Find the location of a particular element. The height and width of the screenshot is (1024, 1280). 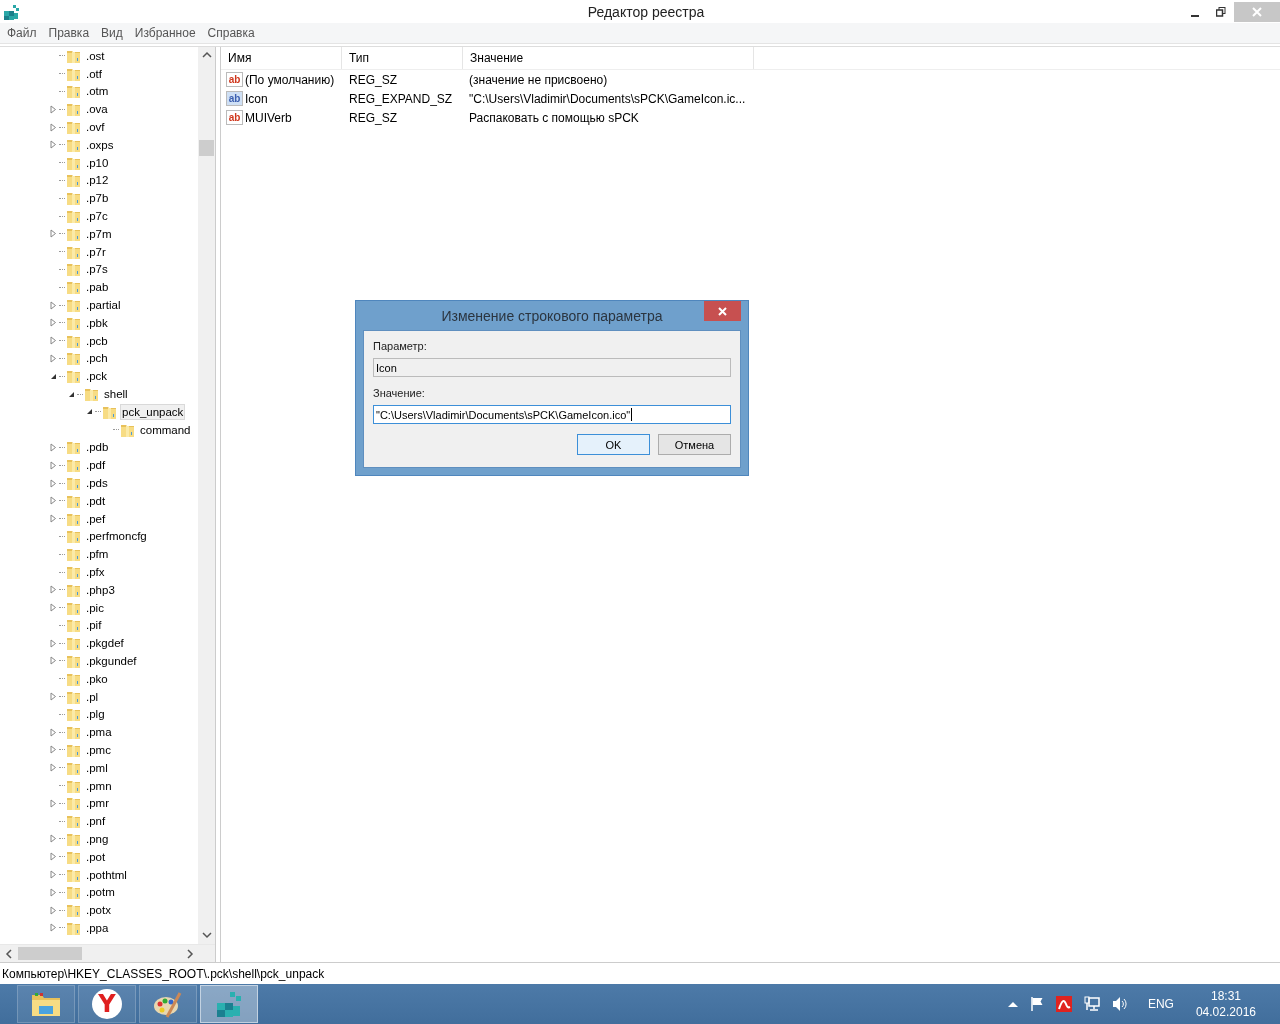

cancel-button: Отмена is located at coordinates (694, 444).